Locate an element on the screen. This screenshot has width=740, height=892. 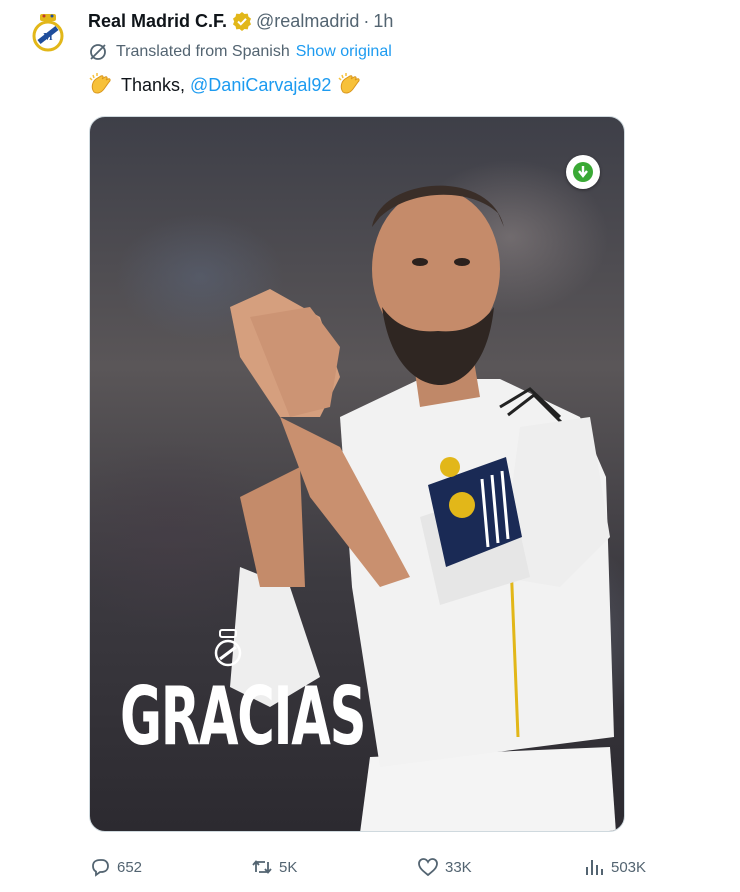
like-count: 33K is located at coordinates (458, 867).